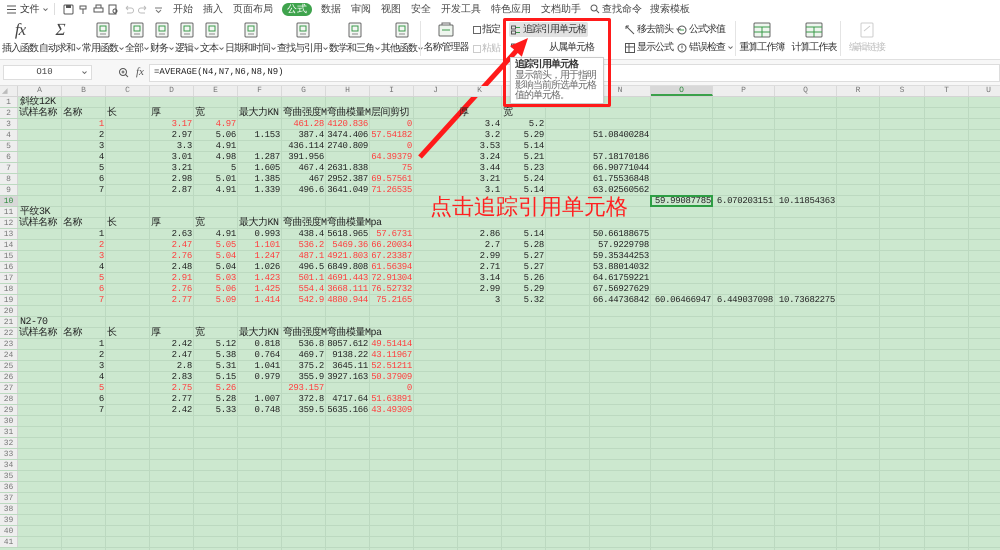 Image resolution: width=1000 pixels, height=550 pixels. Describe the element at coordinates (534, 245) in the screenshot. I see `table-cell: 5.28` at that location.